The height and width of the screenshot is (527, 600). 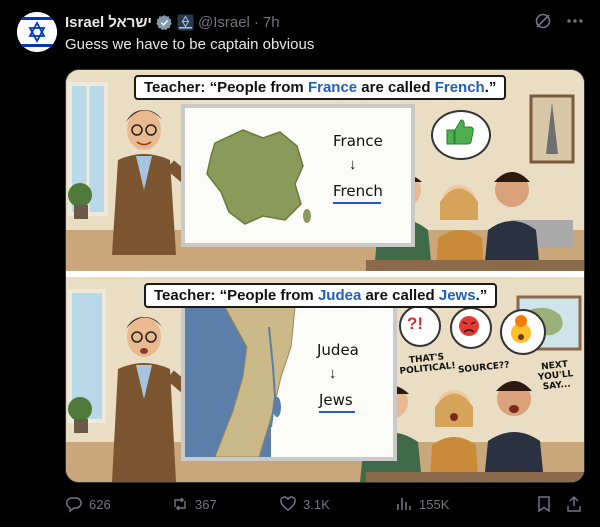 I want to click on views-count: 155K, so click(x=434, y=504).